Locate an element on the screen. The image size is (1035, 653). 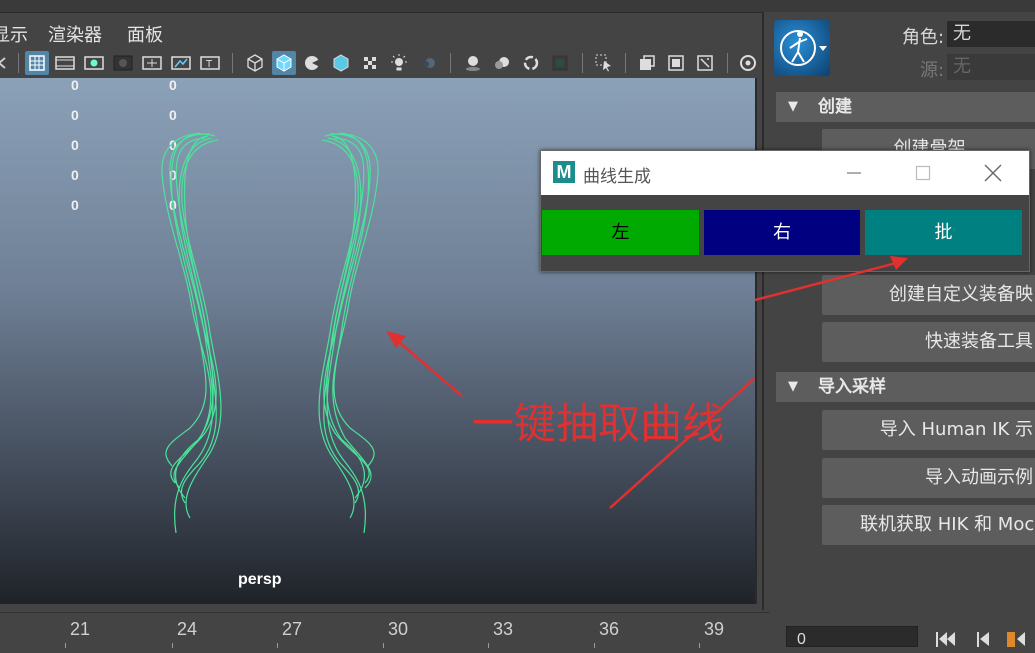
import-animation-sample-button: 导入动画示例 is located at coordinates (928, 478).